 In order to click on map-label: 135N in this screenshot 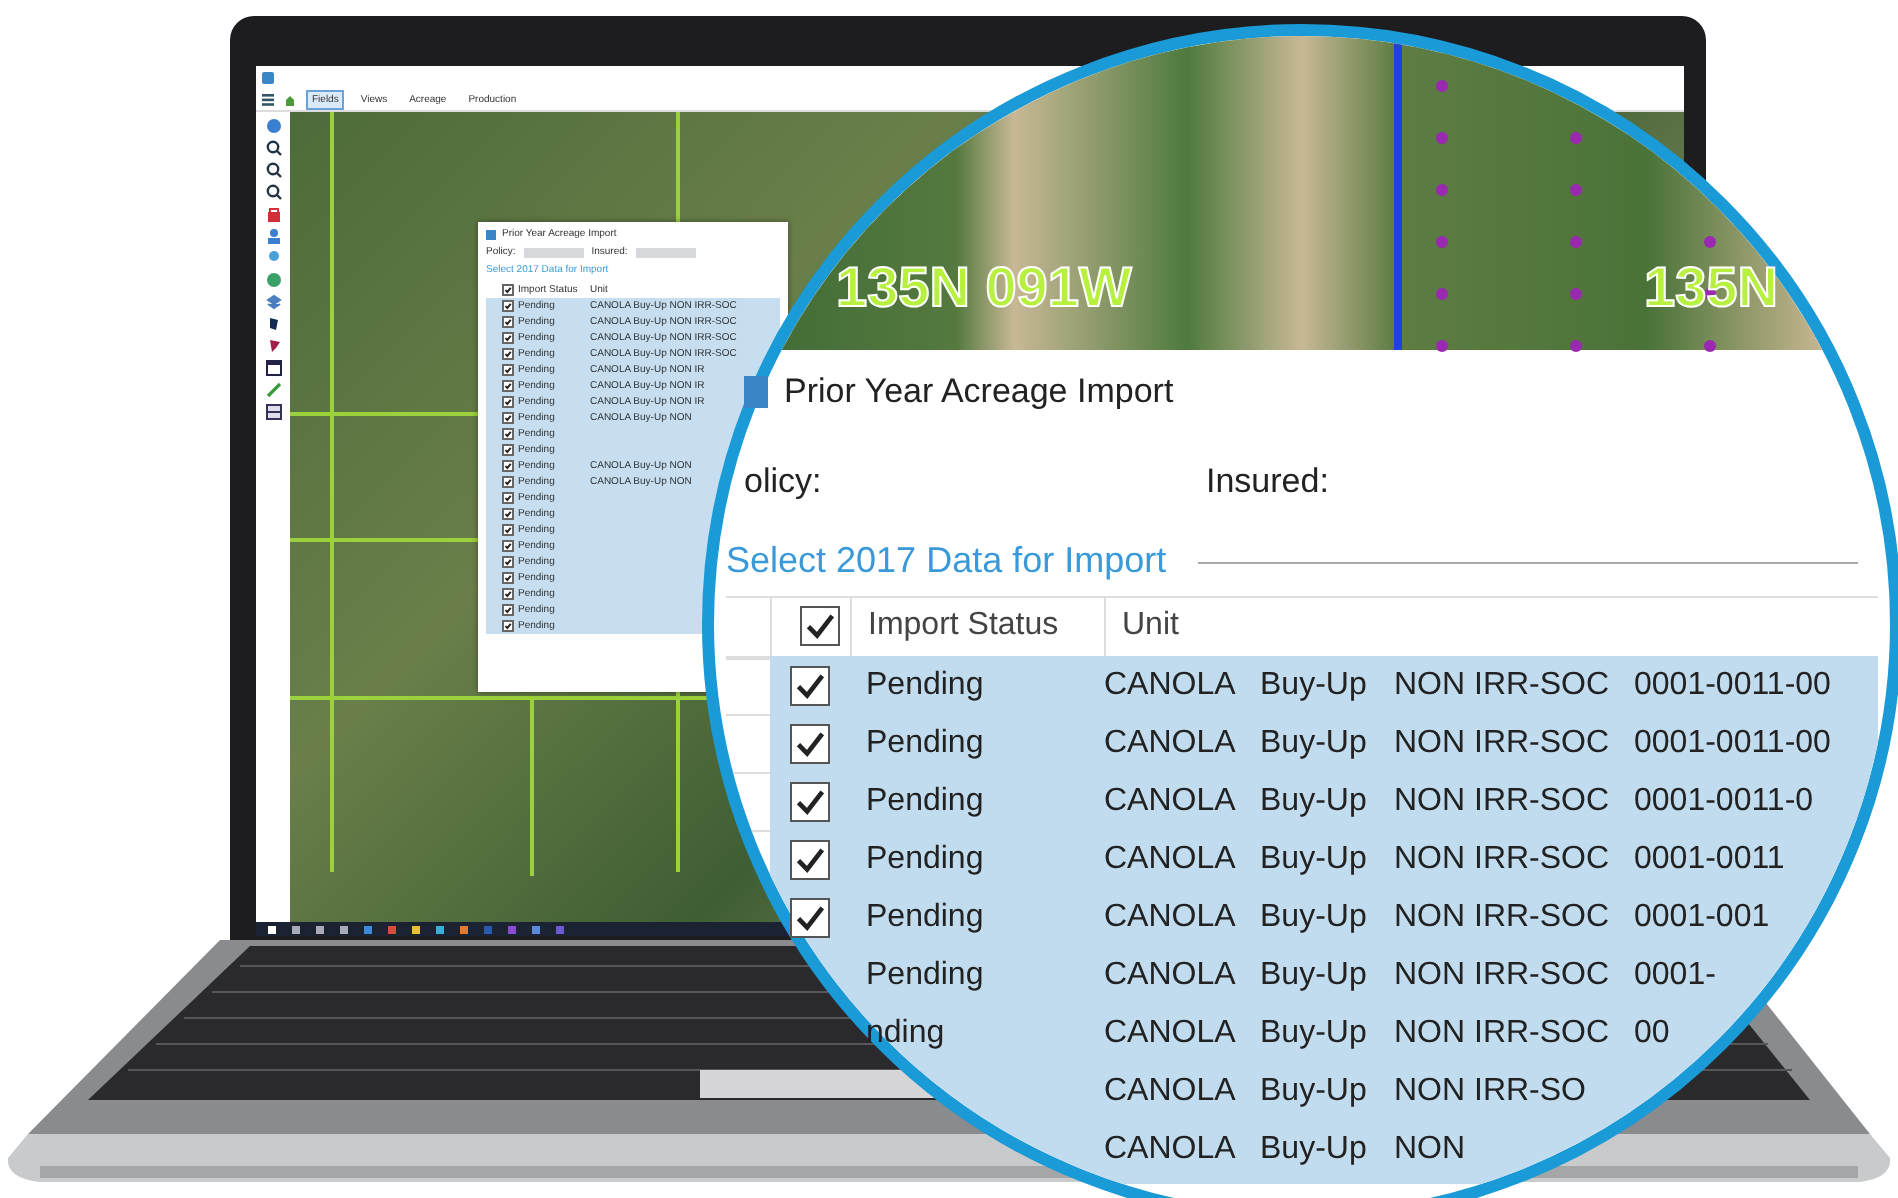, I will do `click(1711, 288)`.